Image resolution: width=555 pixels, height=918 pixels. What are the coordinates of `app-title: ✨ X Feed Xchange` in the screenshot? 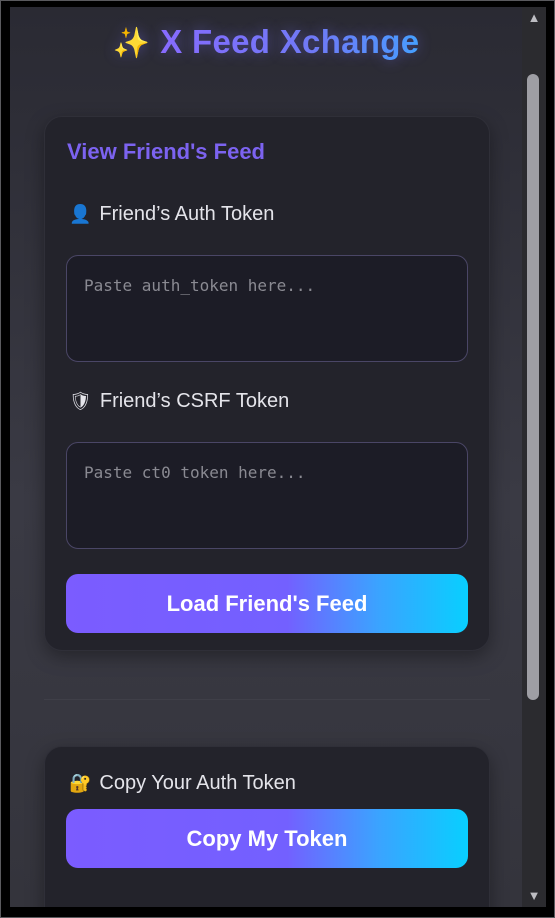 It's located at (266, 42).